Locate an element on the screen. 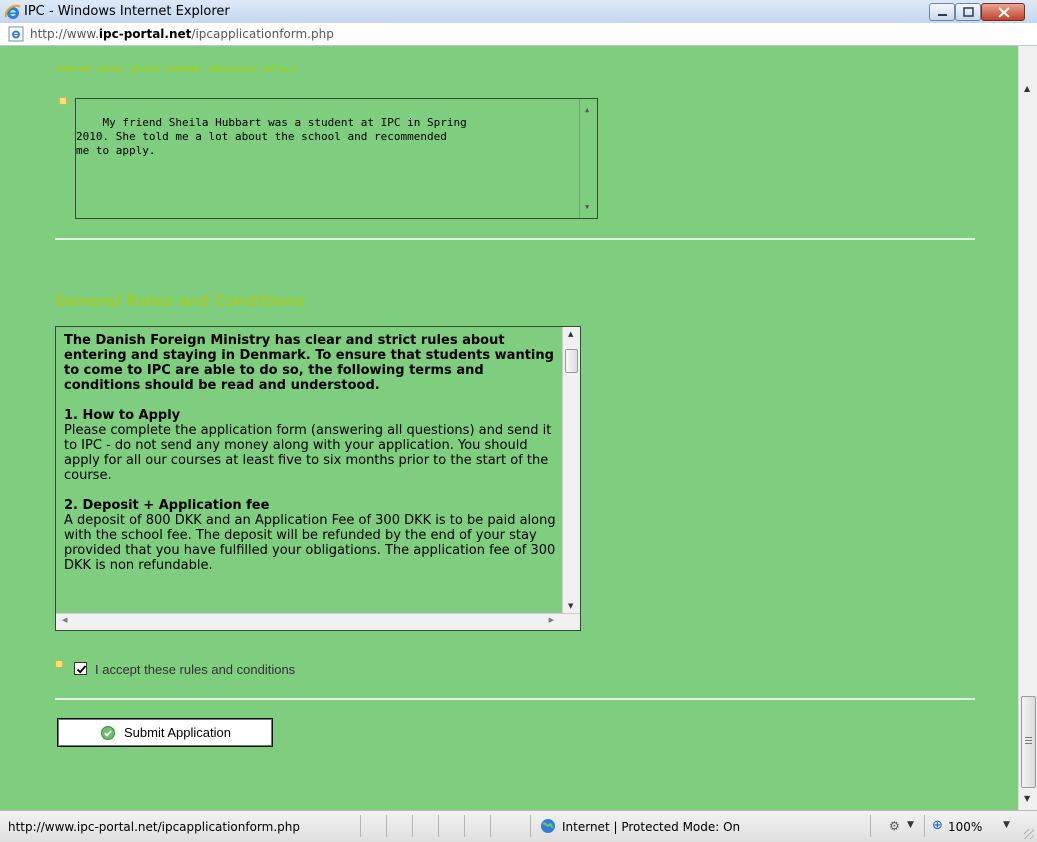 This screenshot has height=842, width=1037. scroll-right-icon: ▶ is located at coordinates (551, 620).